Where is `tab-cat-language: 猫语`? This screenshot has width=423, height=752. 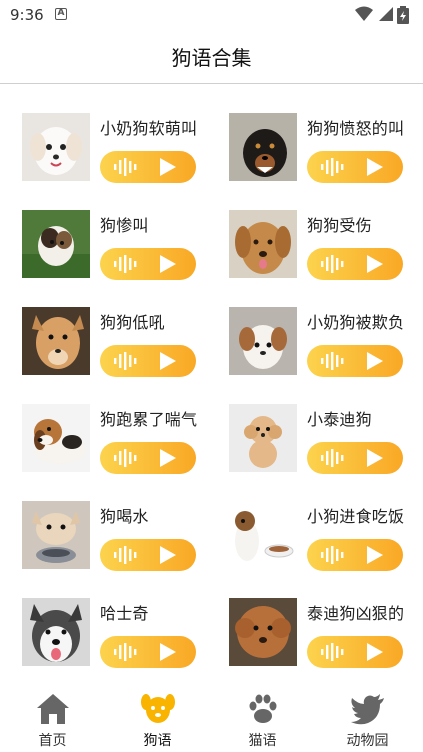
tab-cat-language: 猫语 is located at coordinates (262, 717).